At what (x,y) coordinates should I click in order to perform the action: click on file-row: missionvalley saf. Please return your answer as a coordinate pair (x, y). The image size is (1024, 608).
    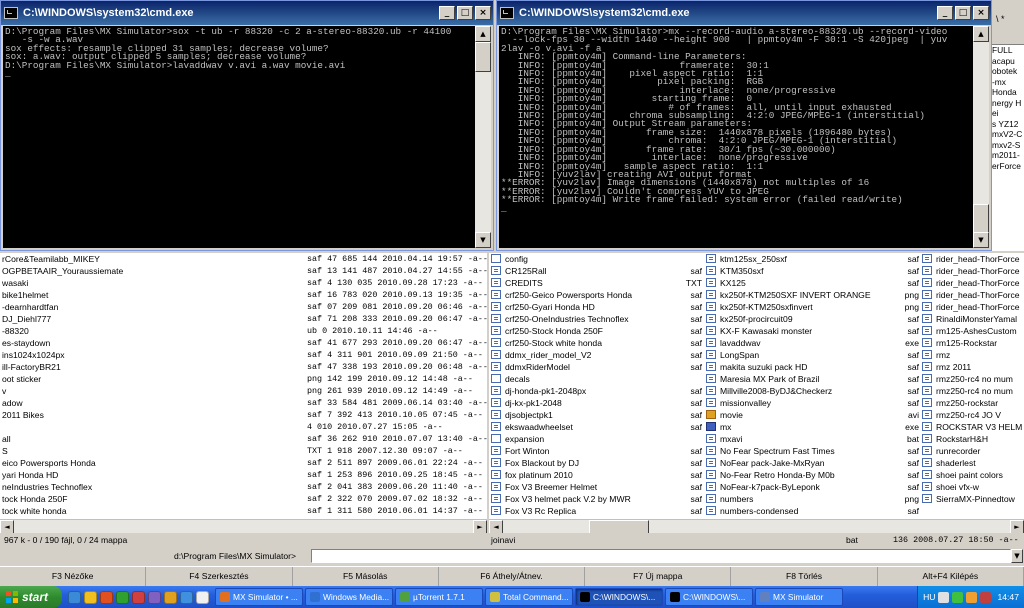
    Looking at the image, I should click on (813, 403).